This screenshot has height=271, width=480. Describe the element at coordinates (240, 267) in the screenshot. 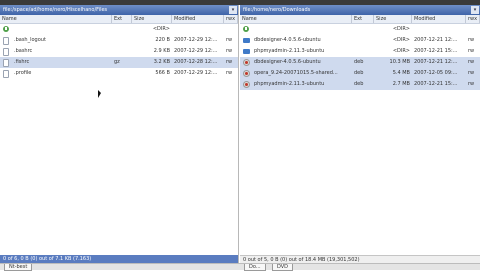

I see `drive-tab-bar: Nt-best Do... DVD` at that location.